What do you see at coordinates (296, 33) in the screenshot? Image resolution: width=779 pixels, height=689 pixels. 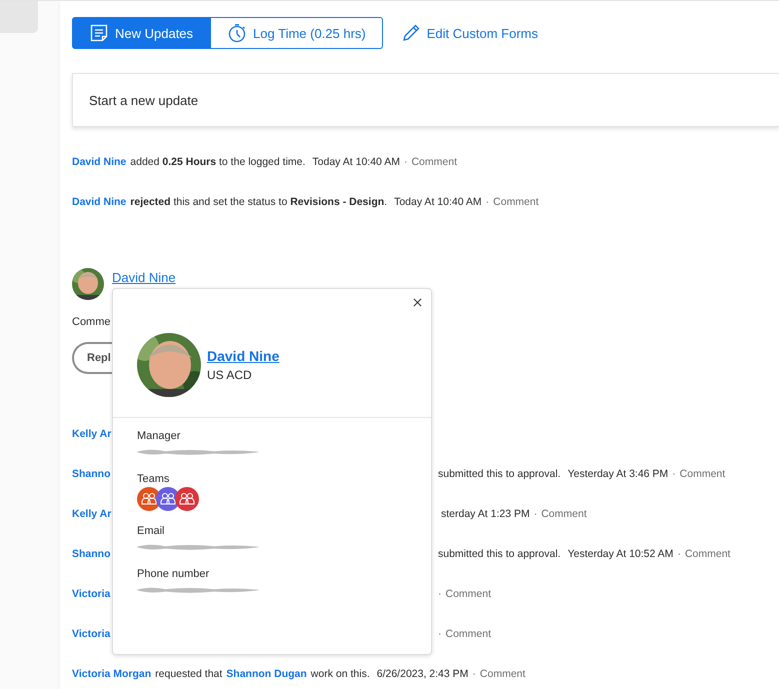 I see `tab: Log Time (0.25 hrs)` at bounding box center [296, 33].